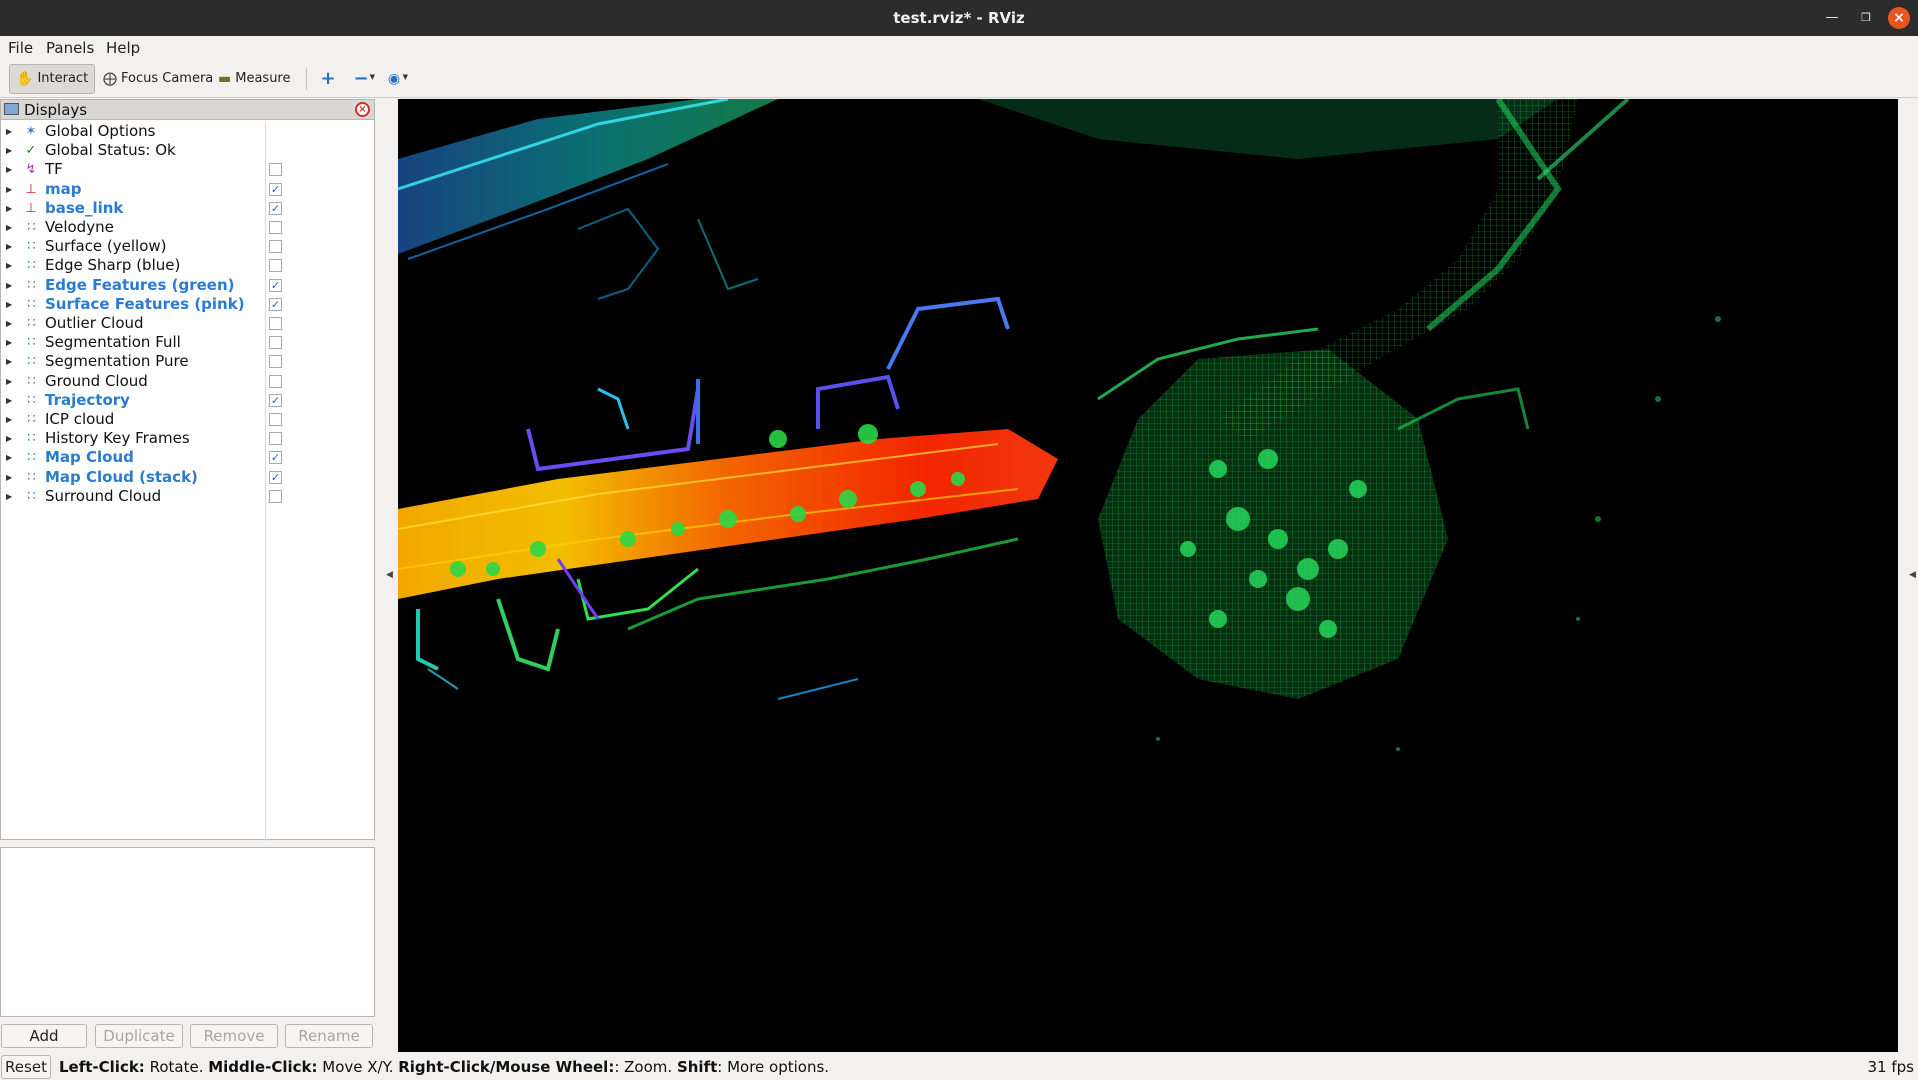 The image size is (1918, 1080). Describe the element at coordinates (263, 1067) in the screenshot. I see `hint-middle-click: Middle-Click:` at that location.